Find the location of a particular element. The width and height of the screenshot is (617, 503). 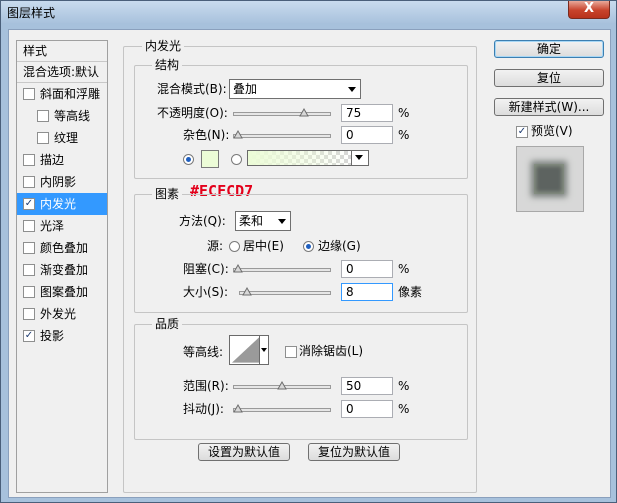

style-item: 纹理 is located at coordinates (62, 138).